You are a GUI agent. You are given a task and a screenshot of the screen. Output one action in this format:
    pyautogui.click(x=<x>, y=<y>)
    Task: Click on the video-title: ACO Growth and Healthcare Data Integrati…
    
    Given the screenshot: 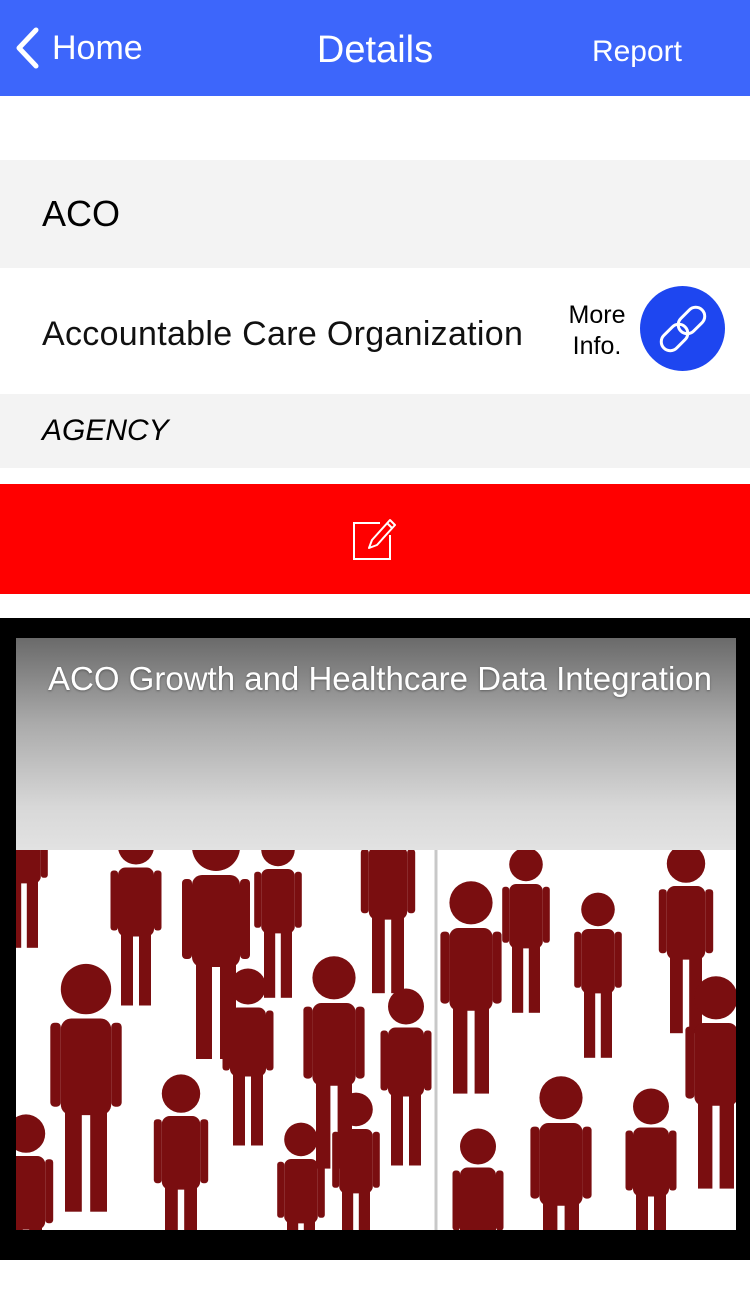 What is the action you would take?
    pyautogui.click(x=380, y=678)
    